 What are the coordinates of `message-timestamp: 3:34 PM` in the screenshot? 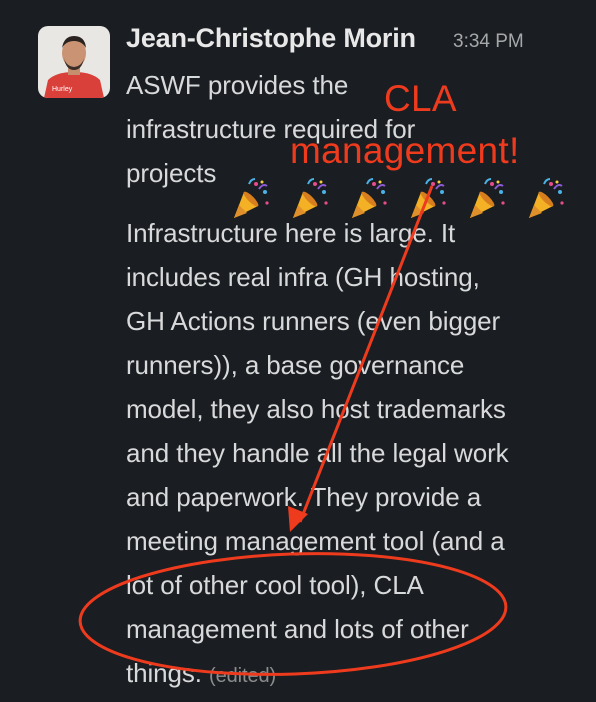 It's located at (488, 42).